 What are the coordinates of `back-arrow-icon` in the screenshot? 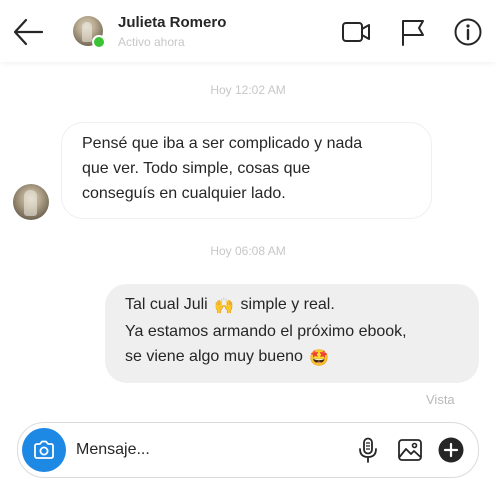 It's located at (28, 32).